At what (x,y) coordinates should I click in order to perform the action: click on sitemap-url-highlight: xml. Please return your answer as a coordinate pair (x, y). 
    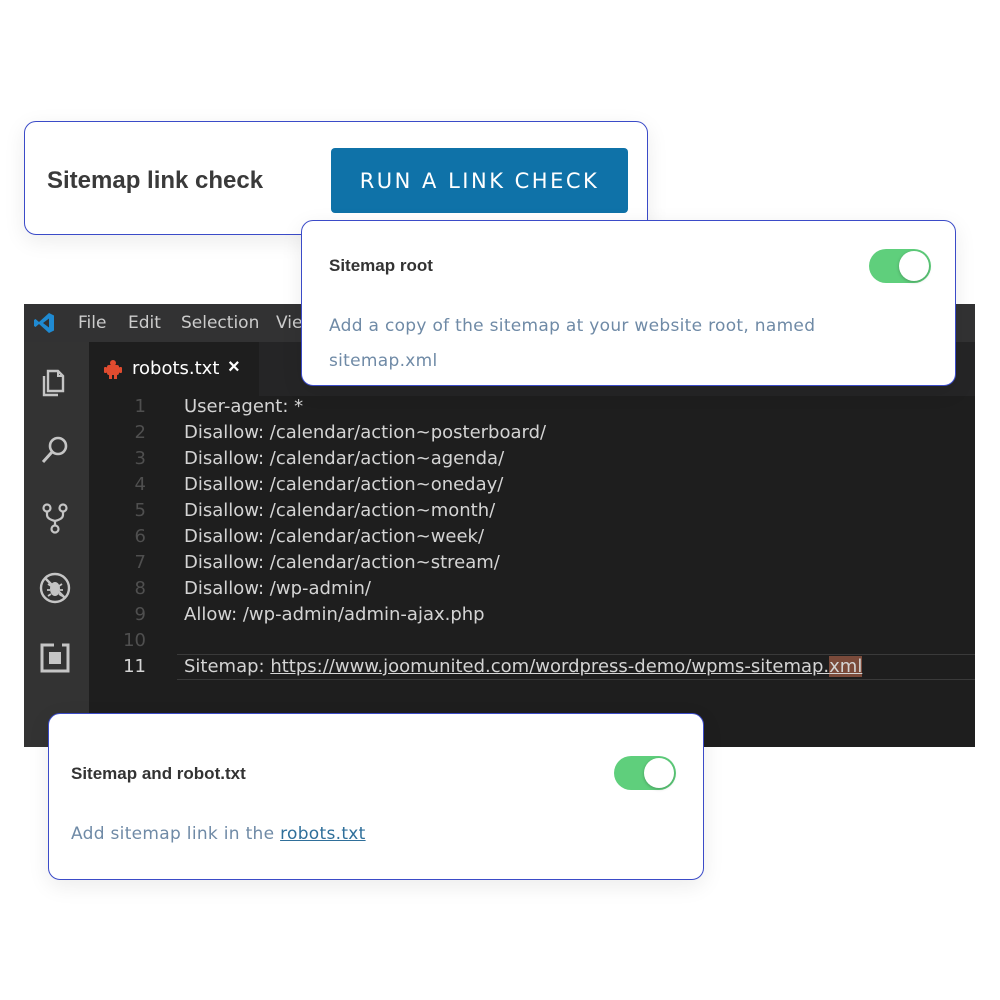
    Looking at the image, I should click on (846, 666).